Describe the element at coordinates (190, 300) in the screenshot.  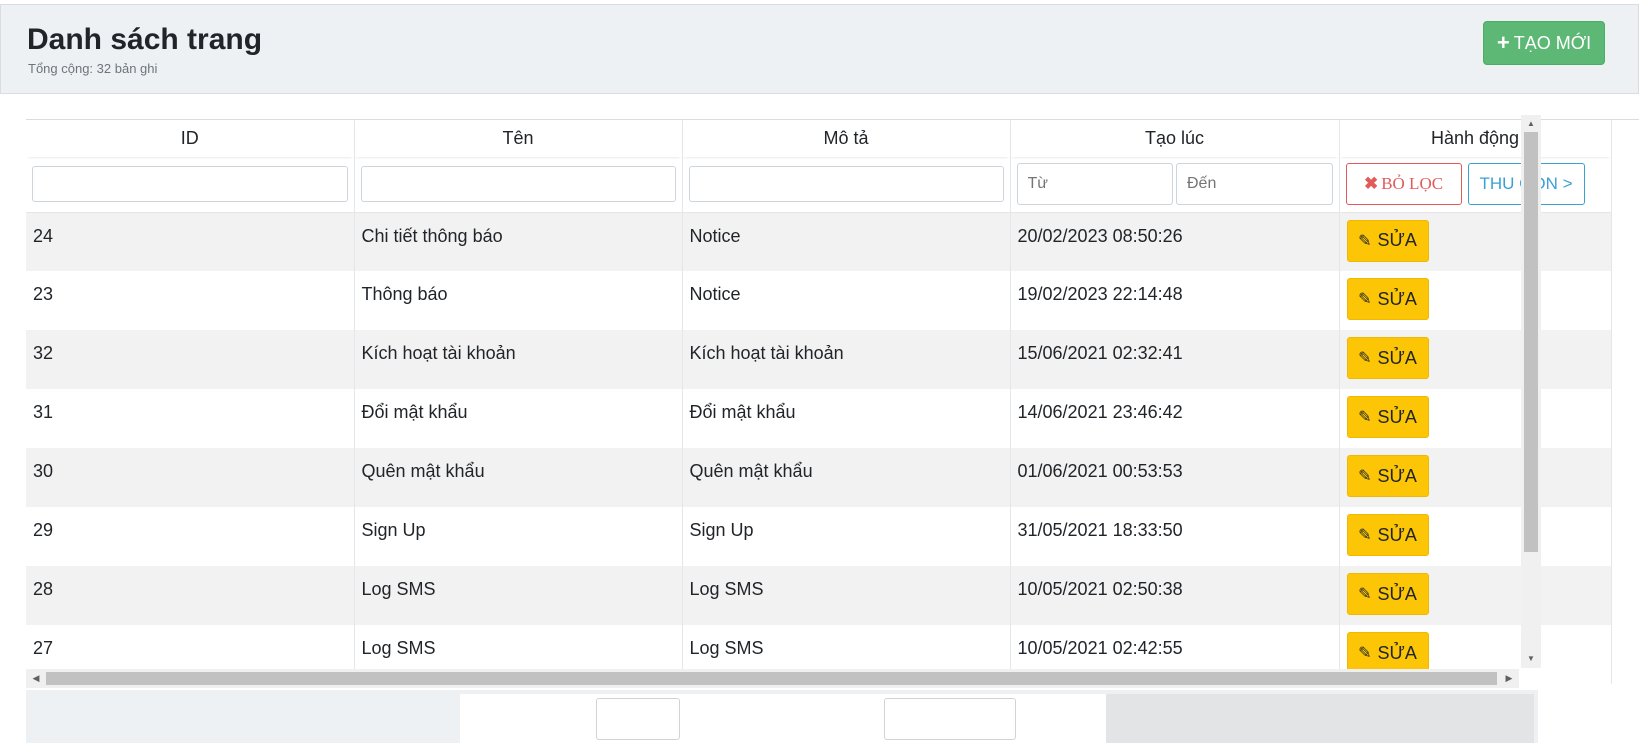
I see `cell-id: 23` at that location.